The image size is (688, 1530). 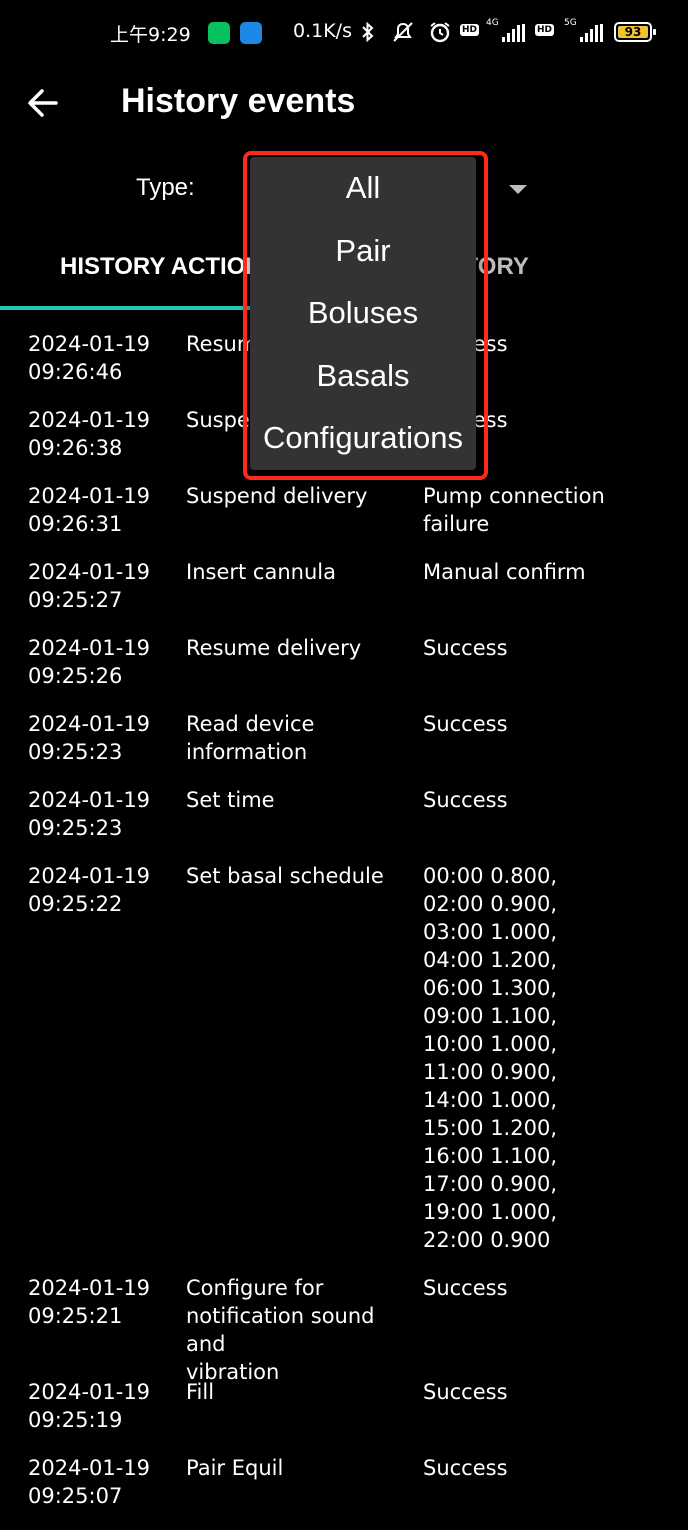 I want to click on event-result: Pump connection failure, so click(x=514, y=510).